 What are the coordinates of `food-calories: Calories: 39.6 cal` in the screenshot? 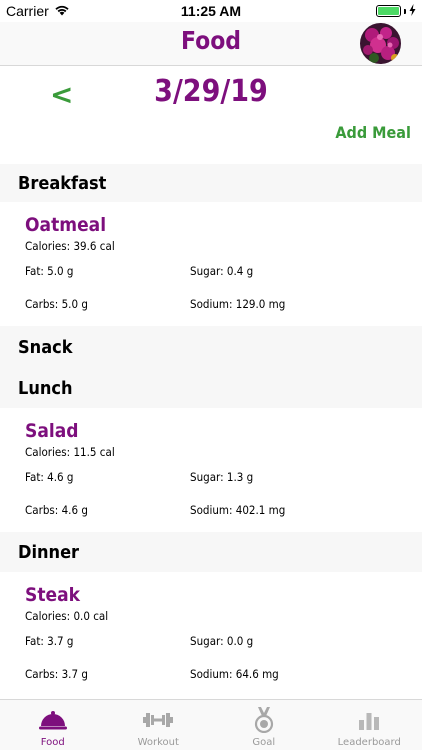 It's located at (70, 246).